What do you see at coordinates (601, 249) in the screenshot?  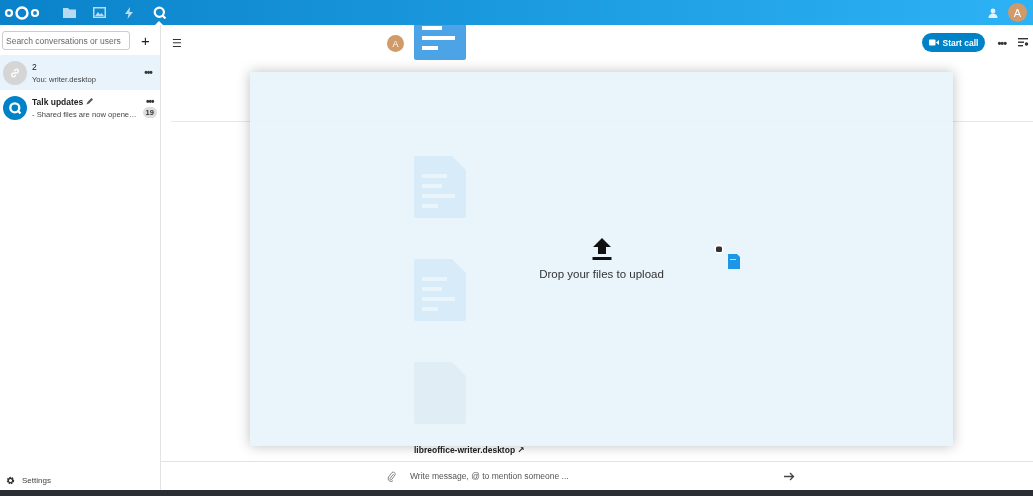 I see `upload-icon` at bounding box center [601, 249].